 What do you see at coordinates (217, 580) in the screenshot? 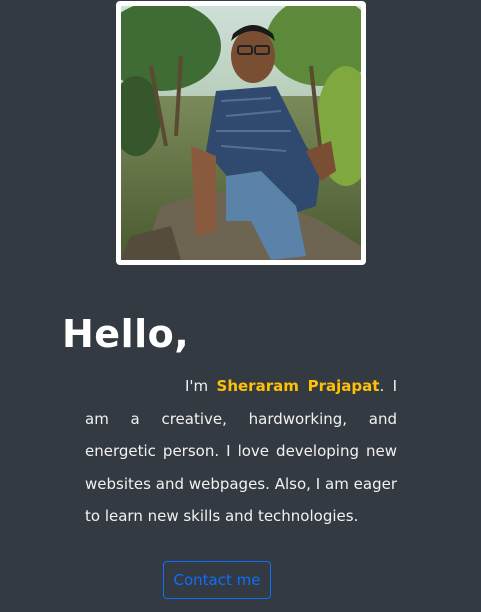
I see `contact-me-button: Contact me` at bounding box center [217, 580].